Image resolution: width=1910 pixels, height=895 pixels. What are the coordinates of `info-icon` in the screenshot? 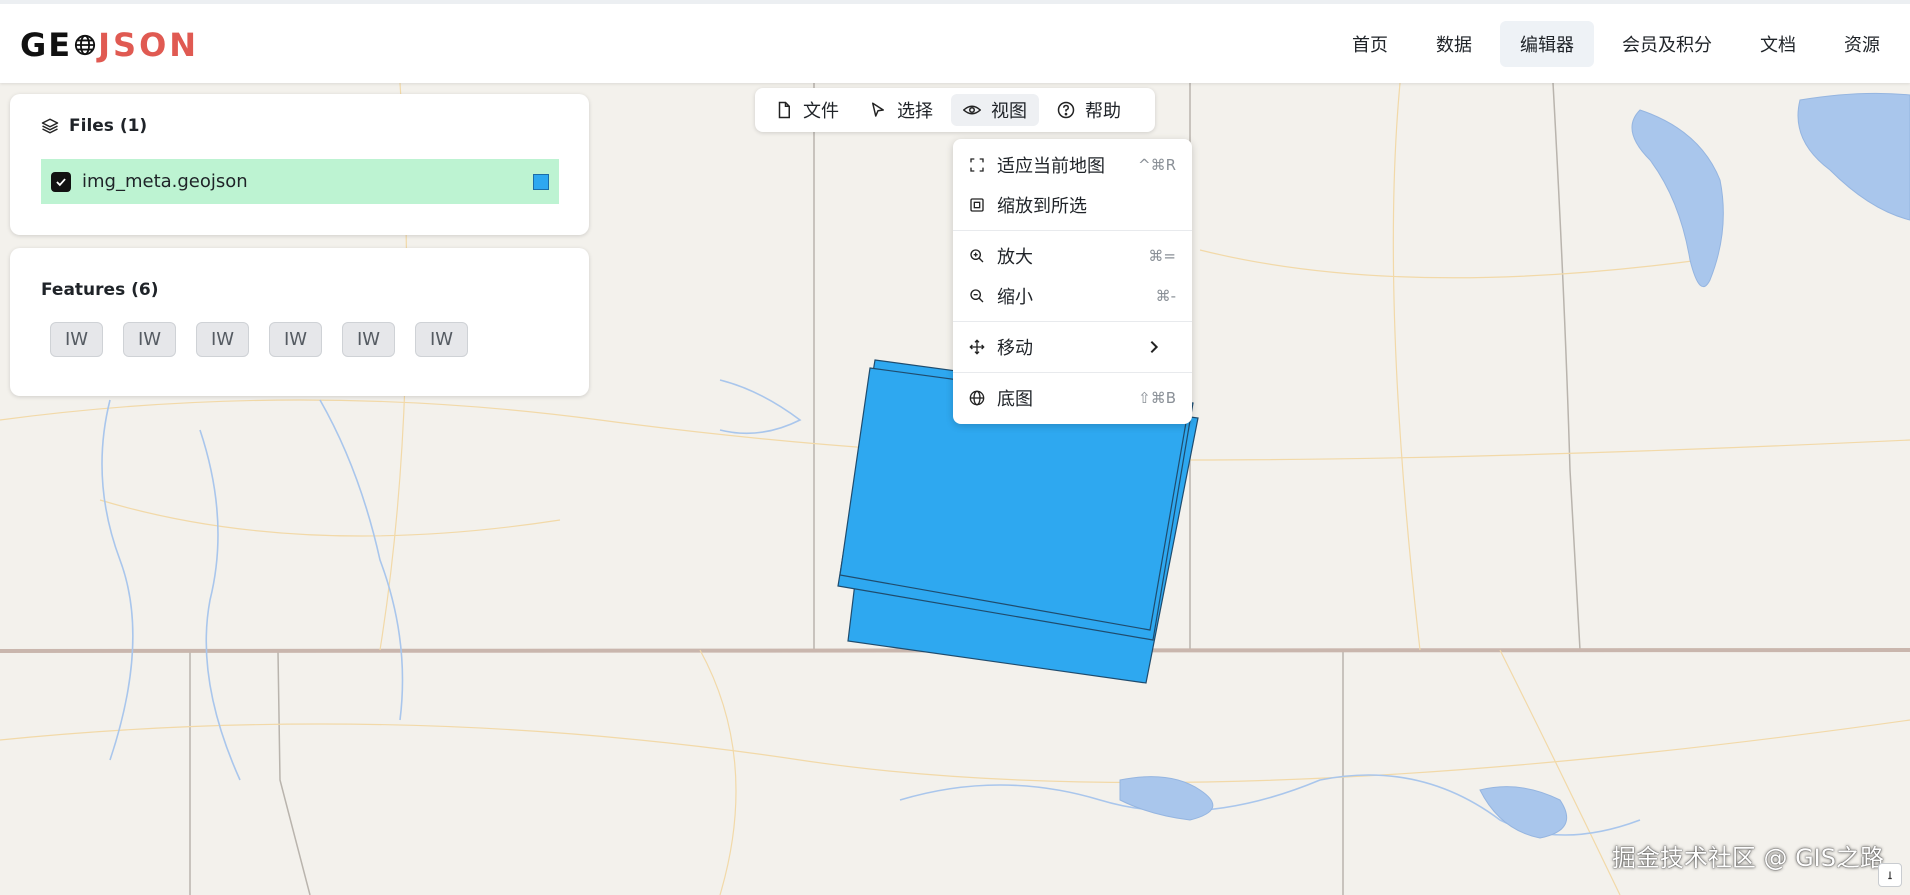 It's located at (1890, 875).